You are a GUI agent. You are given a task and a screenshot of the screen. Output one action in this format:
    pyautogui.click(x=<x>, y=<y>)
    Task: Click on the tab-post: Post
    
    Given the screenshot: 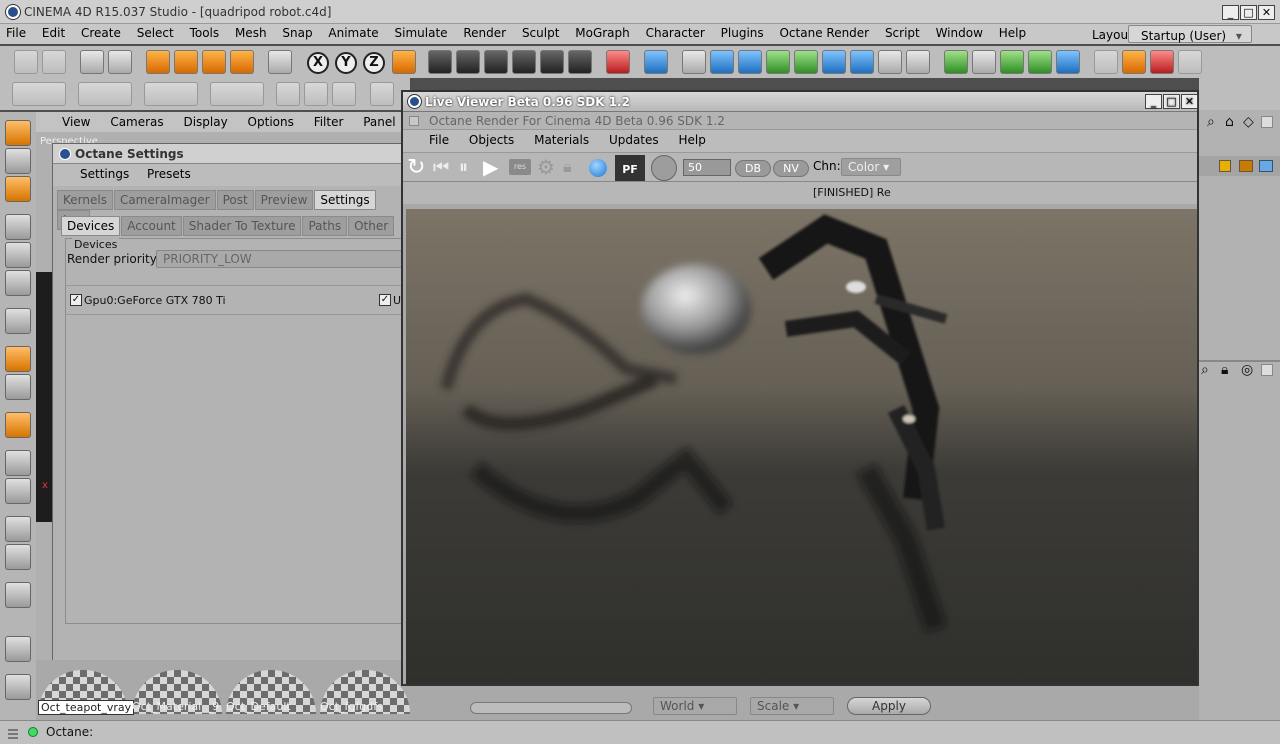 What is the action you would take?
    pyautogui.click(x=235, y=200)
    